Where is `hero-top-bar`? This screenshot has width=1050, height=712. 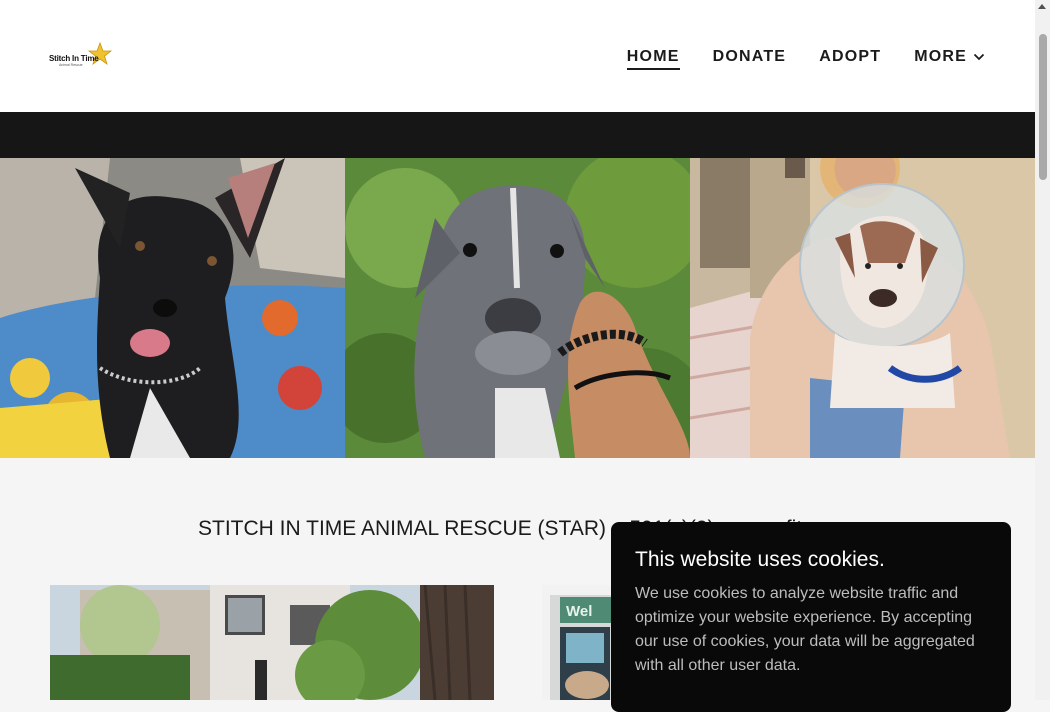 hero-top-bar is located at coordinates (517, 135).